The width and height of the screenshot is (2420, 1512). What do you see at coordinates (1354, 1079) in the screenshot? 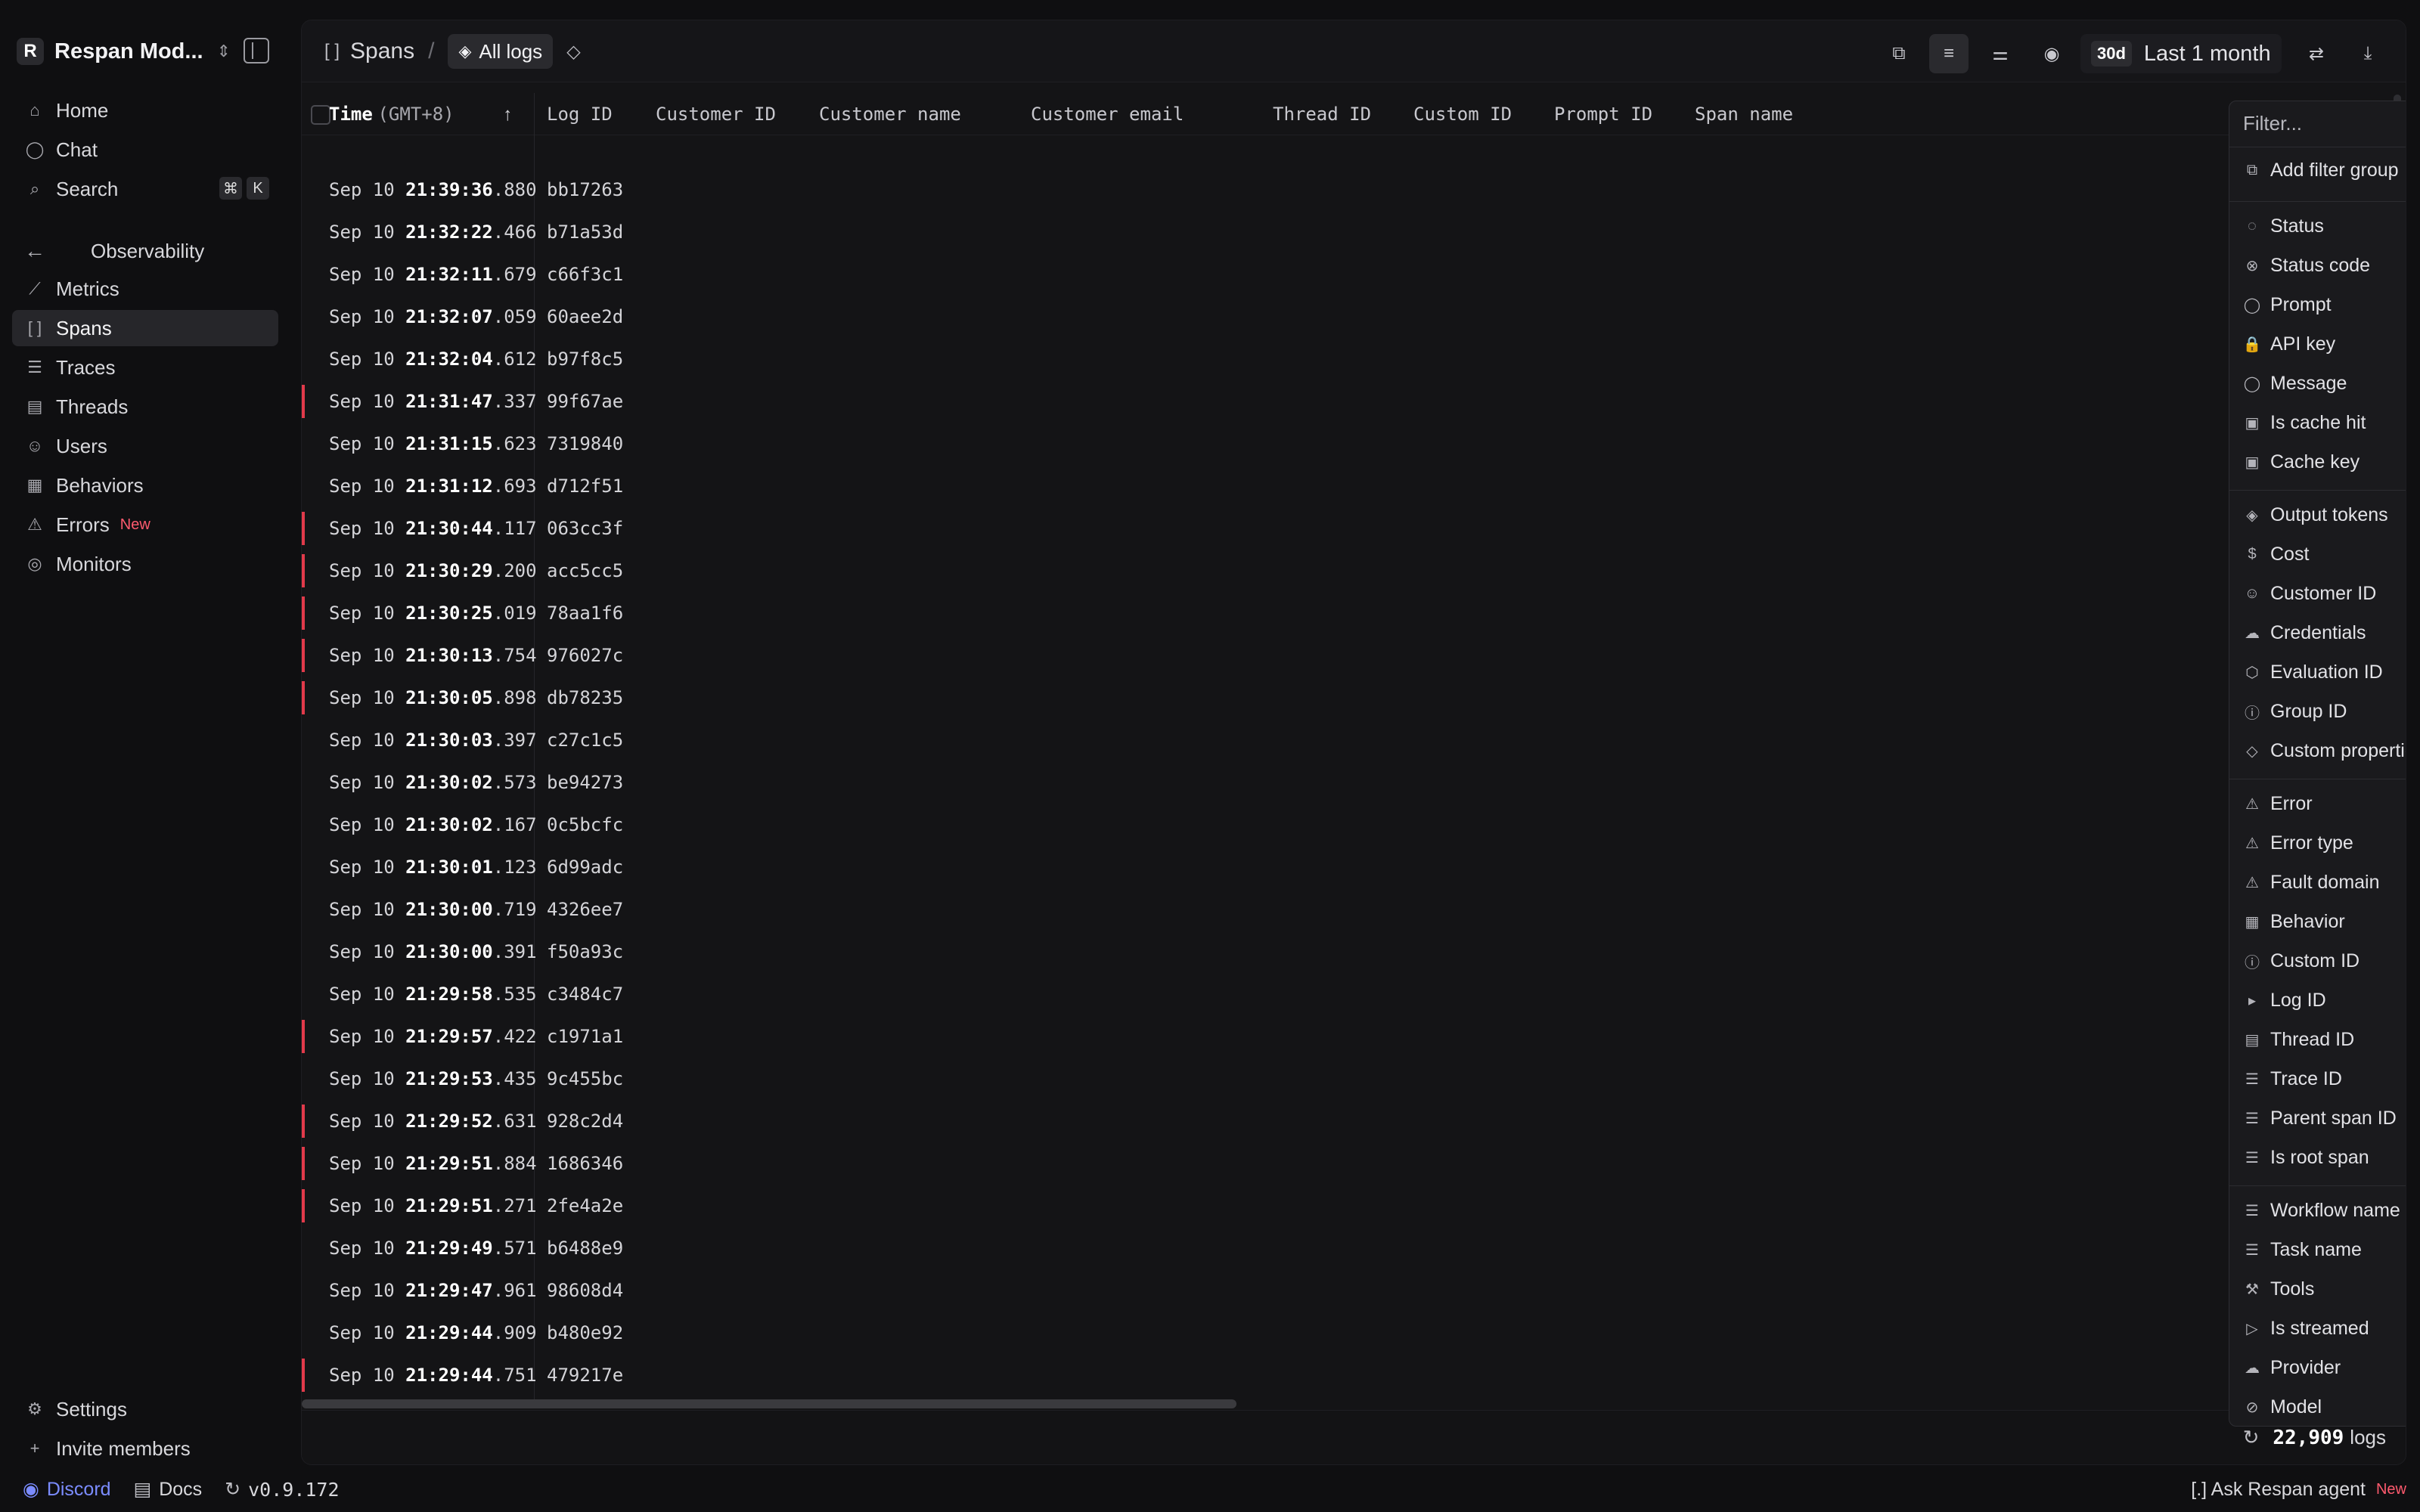
I see `table-row: Sep 10 21:29:53.435 9c455bc` at bounding box center [1354, 1079].